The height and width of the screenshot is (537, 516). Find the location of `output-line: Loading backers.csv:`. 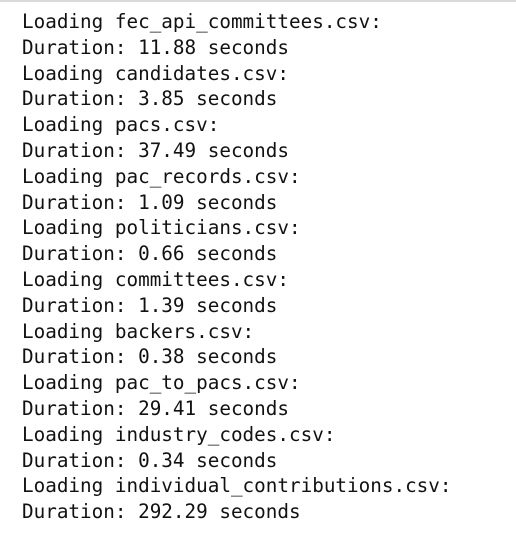

output-line: Loading backers.csv: is located at coordinates (138, 331).